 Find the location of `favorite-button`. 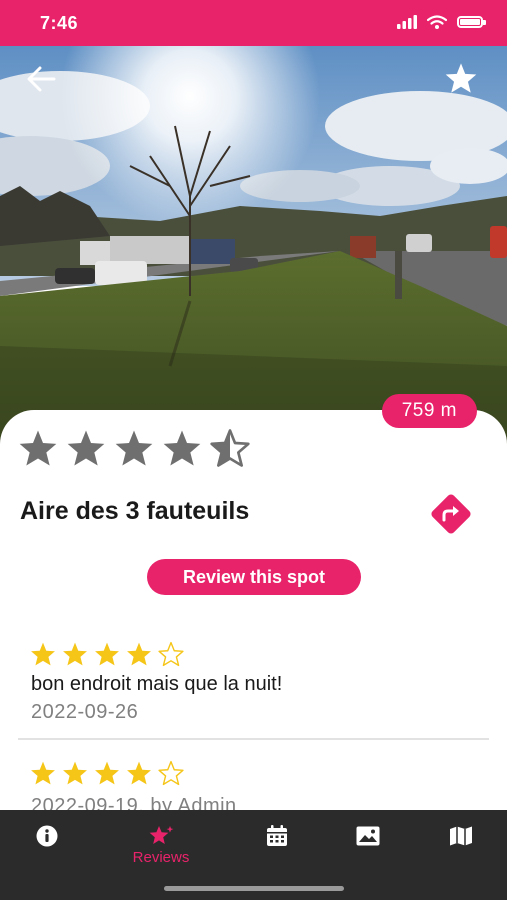

favorite-button is located at coordinates (461, 78).